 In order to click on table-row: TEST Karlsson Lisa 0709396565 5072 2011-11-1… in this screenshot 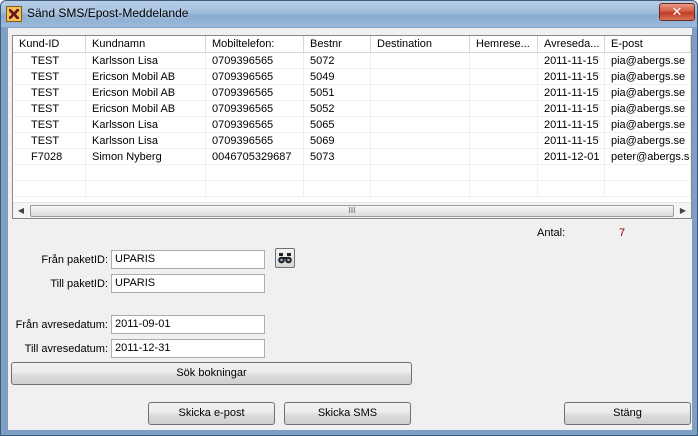, I will do `click(352, 61)`.